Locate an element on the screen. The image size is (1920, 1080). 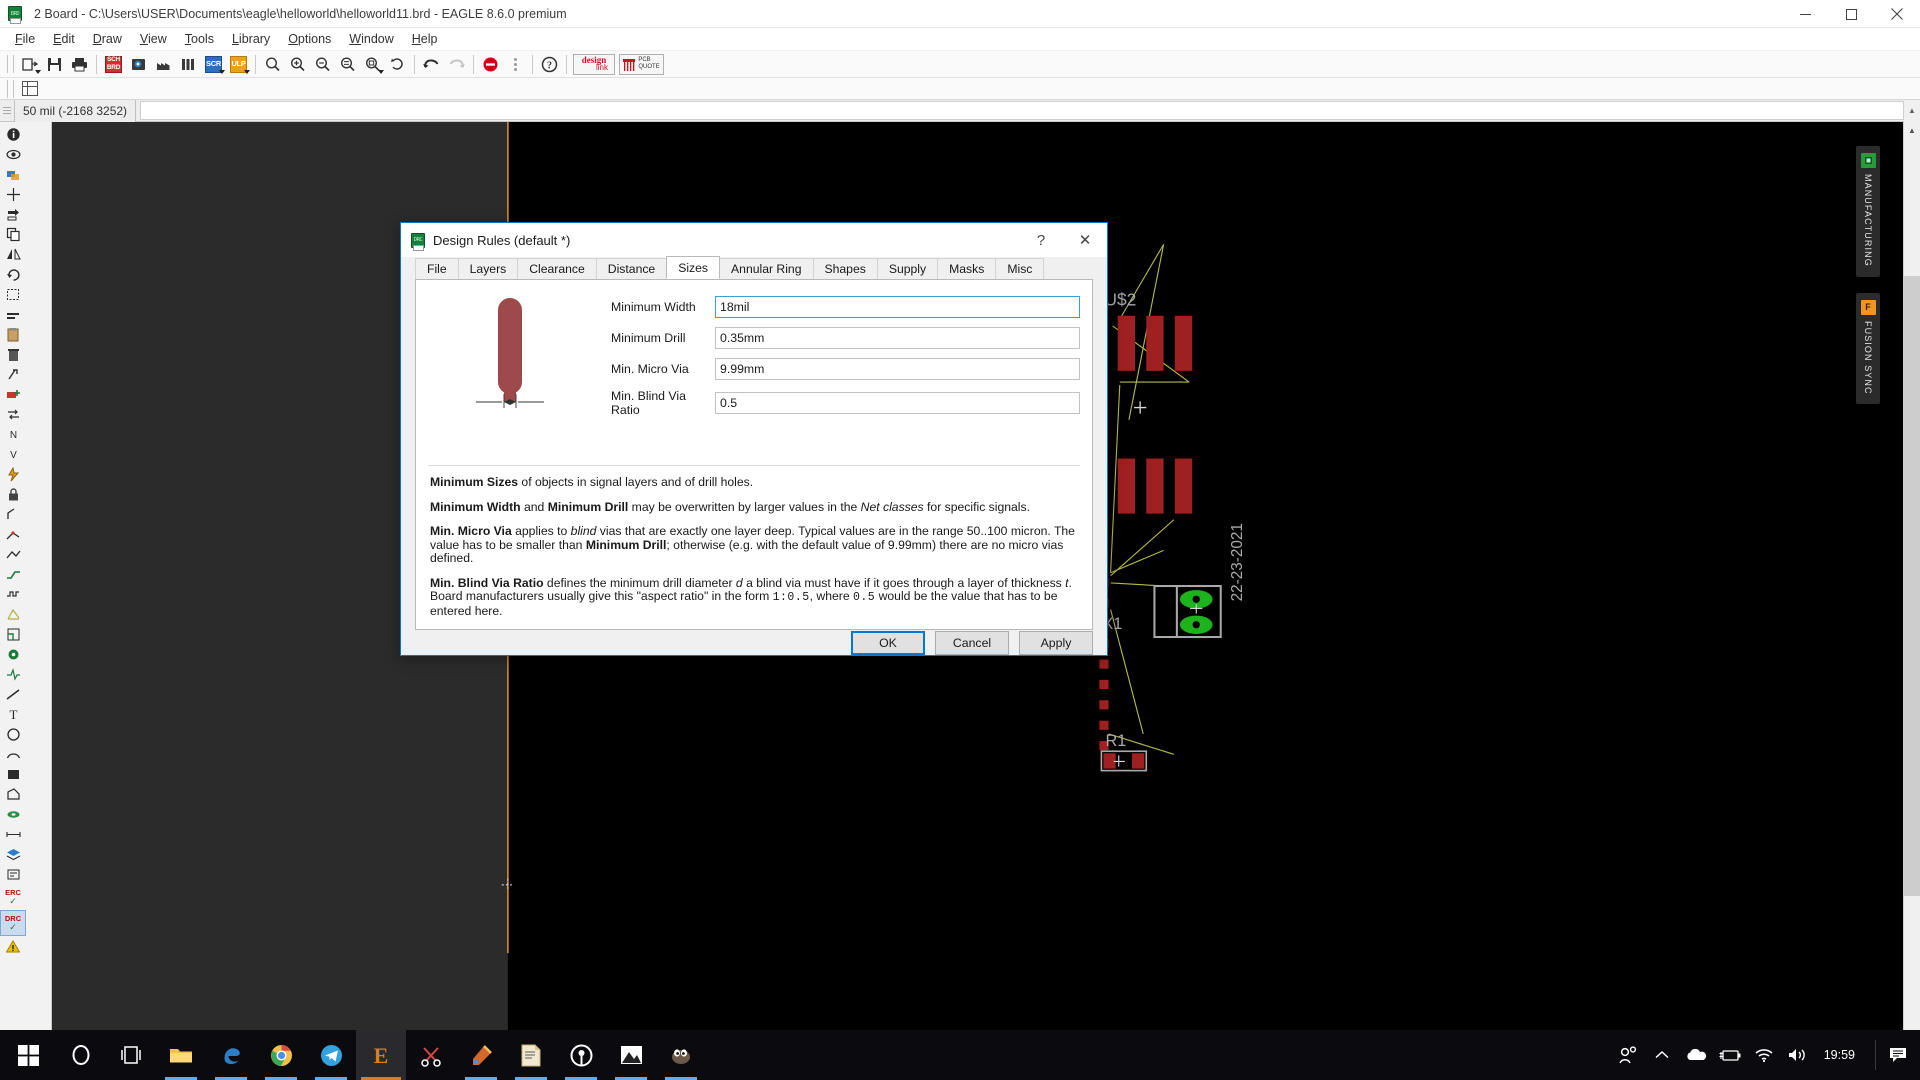
scroll-up-arrow: ▲ is located at coordinates (1911, 130).